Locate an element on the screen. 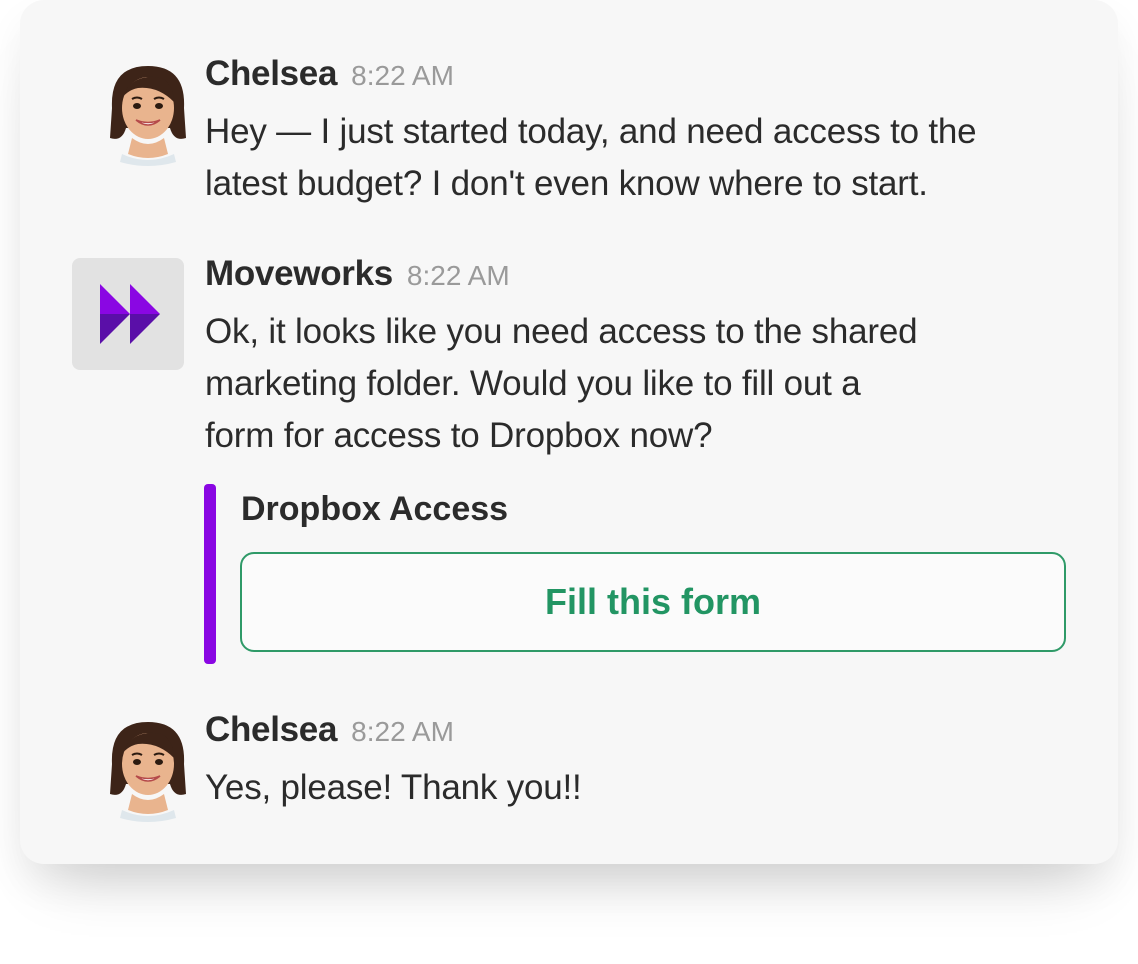 Image resolution: width=1138 pixels, height=964 pixels. bot-avatar is located at coordinates (128, 314).